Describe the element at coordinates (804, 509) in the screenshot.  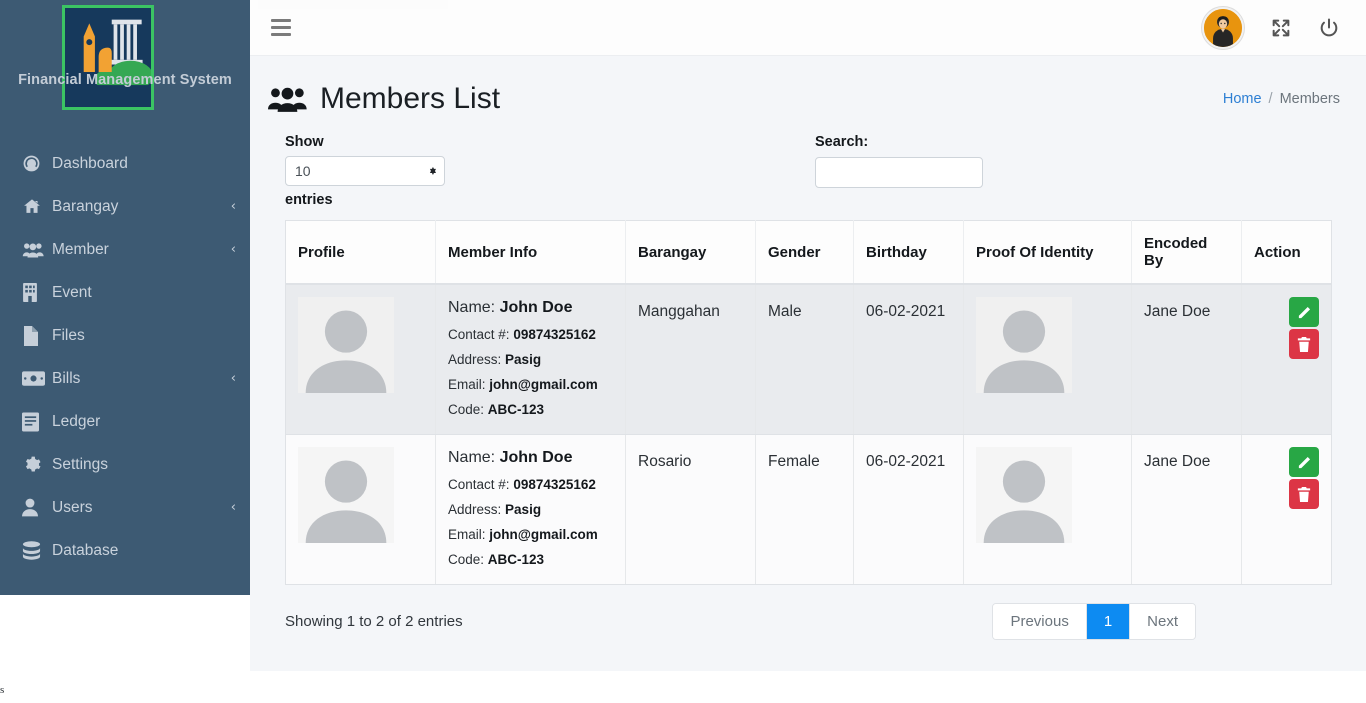
I see `cell-gender: Female` at that location.